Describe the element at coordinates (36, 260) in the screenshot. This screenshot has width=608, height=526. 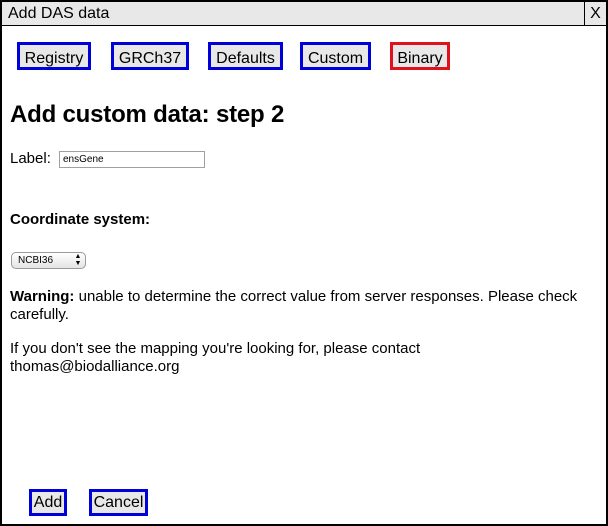
I see `coordinate-system-value: NCBI36` at that location.